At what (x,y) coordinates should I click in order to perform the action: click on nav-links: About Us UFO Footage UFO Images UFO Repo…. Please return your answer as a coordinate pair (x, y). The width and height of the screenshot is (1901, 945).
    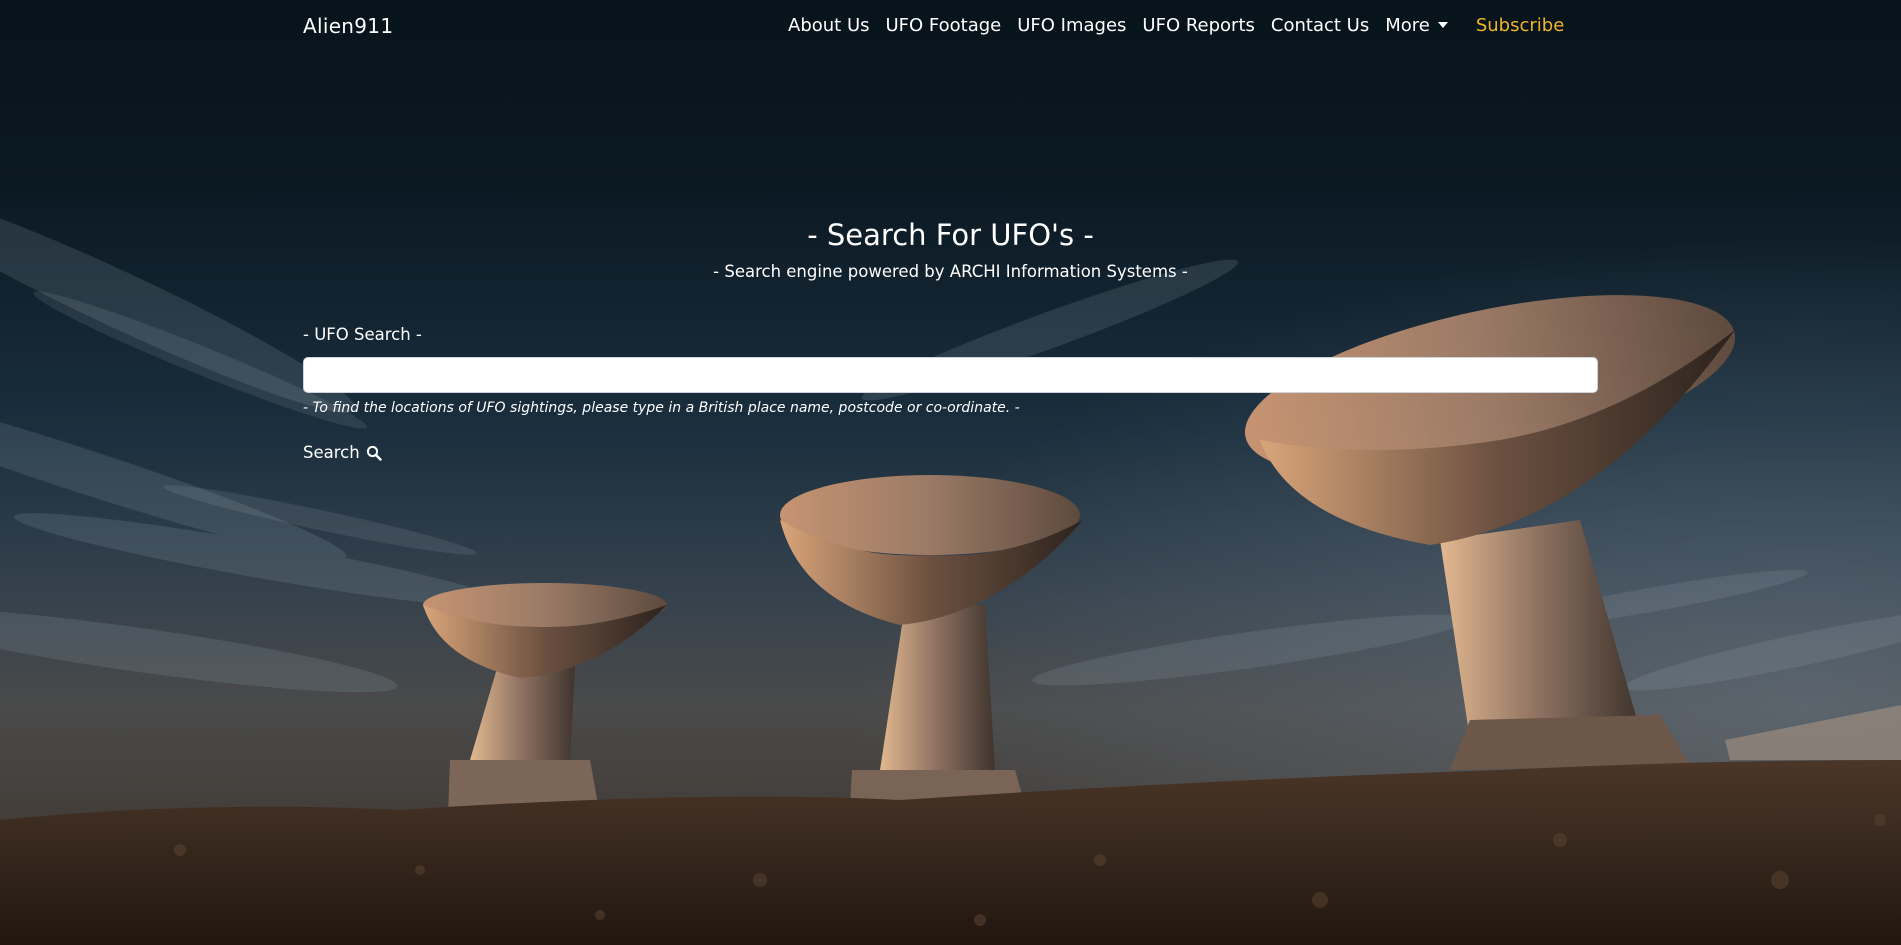
    Looking at the image, I should click on (1176, 25).